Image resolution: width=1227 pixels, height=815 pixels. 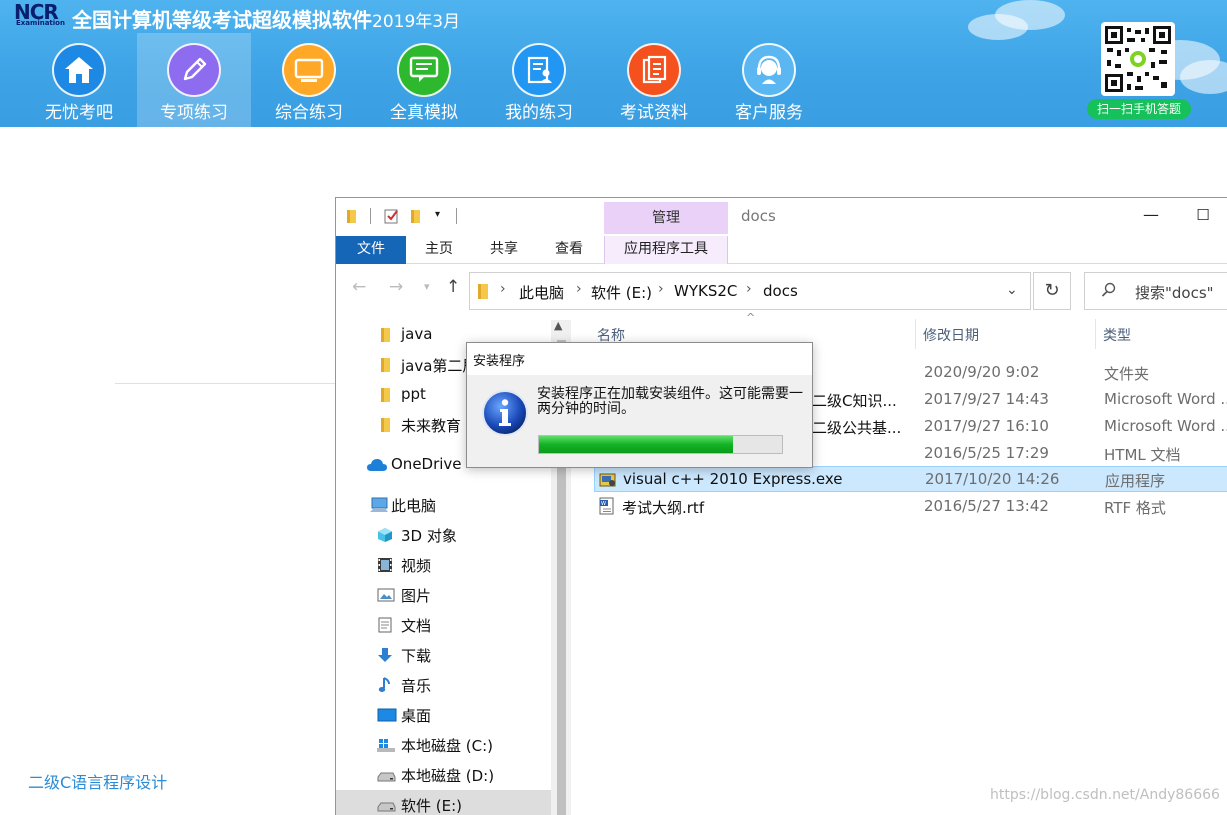 I want to click on file-name: 考试大纲.rtf, so click(x=663, y=508).